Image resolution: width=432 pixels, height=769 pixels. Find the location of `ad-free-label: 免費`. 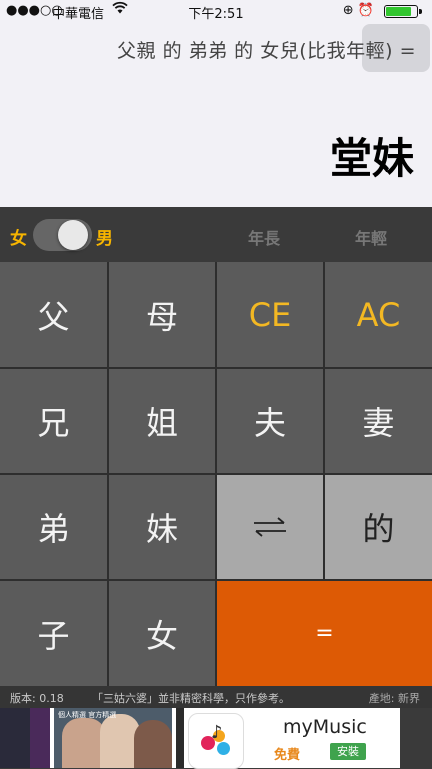

ad-free-label: 免費 is located at coordinates (287, 755).